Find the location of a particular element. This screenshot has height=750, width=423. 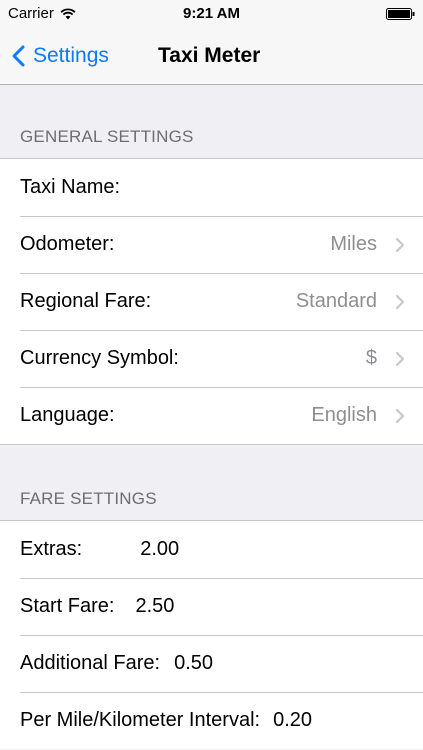

taxi-name-row: Taxi Name: is located at coordinates (211, 187).